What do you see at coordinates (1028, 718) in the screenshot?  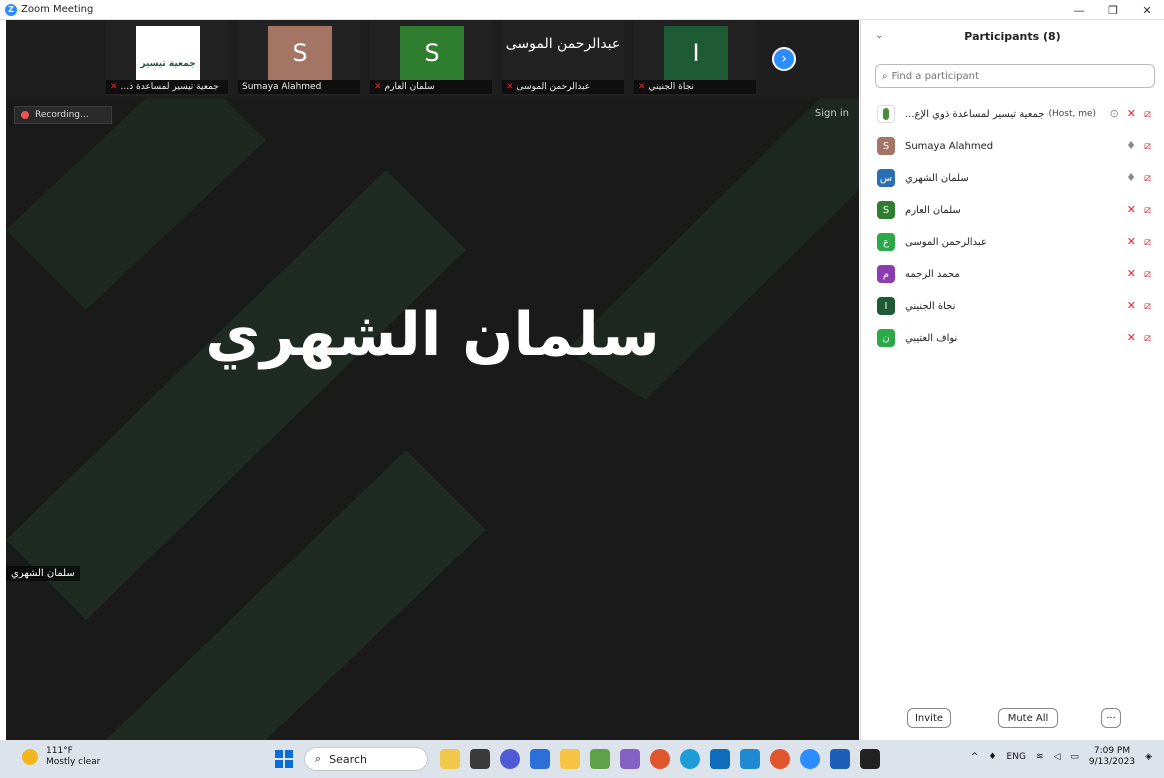 I see `mute-all-button: Mute All` at bounding box center [1028, 718].